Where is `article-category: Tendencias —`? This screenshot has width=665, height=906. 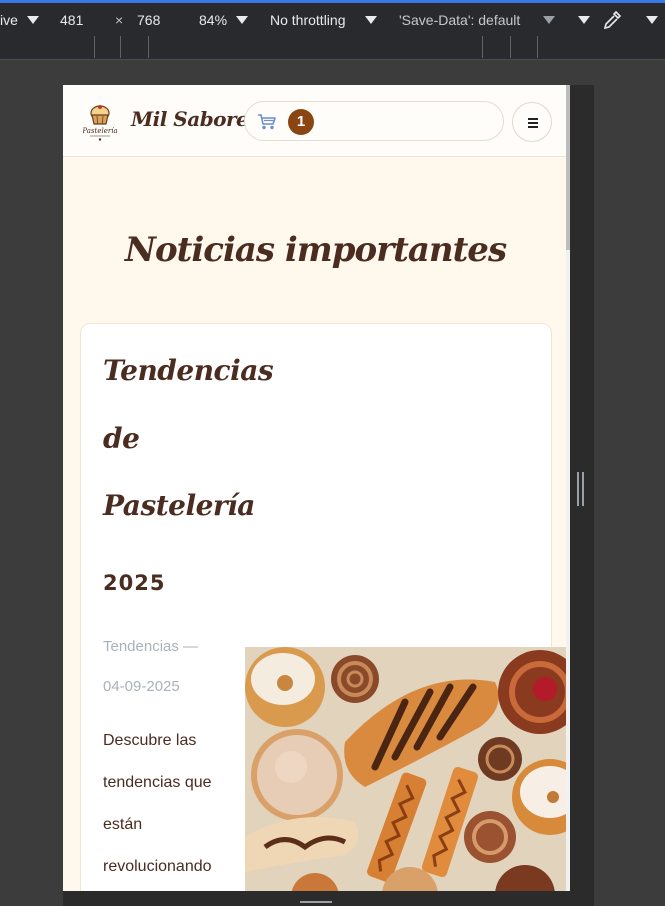
article-category: Tendencias — is located at coordinates (151, 646).